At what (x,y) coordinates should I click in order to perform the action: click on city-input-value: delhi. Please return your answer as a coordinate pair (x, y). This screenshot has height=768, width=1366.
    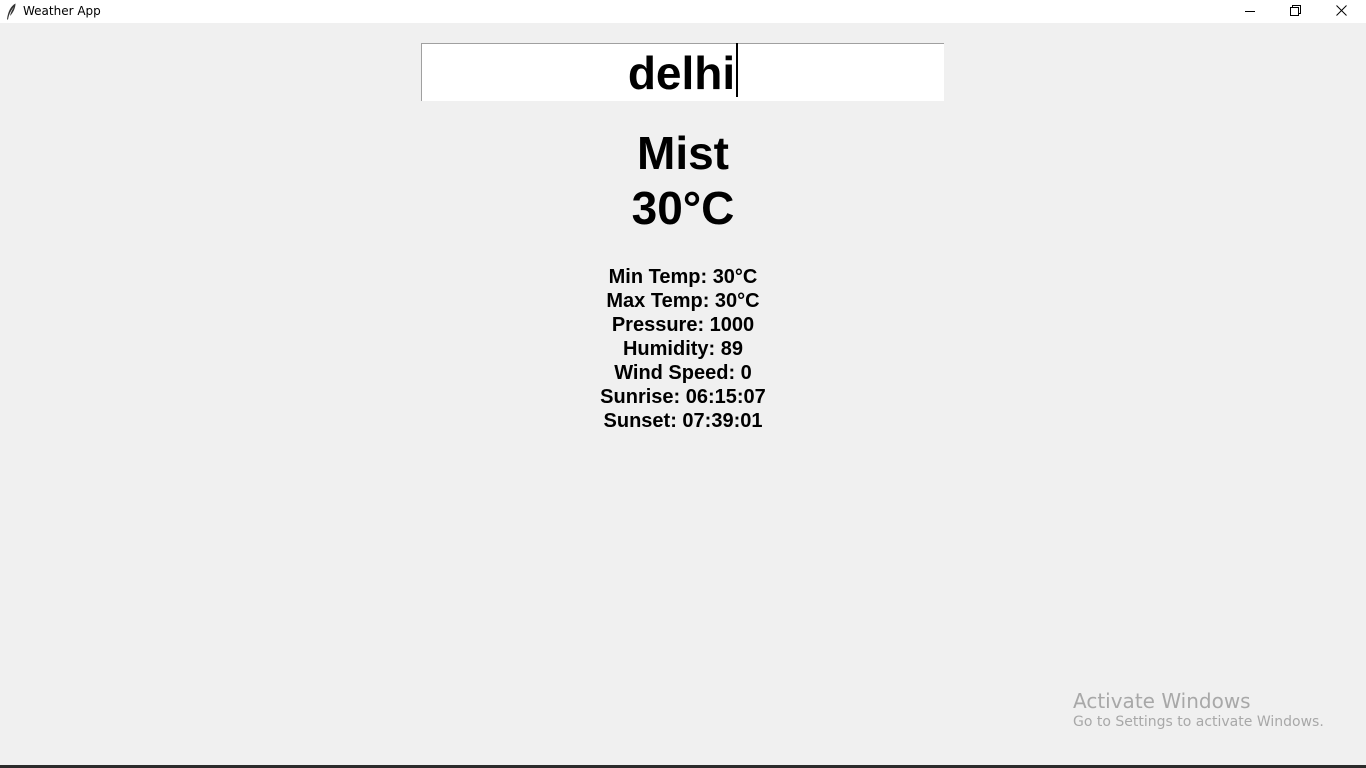
    Looking at the image, I should click on (681, 72).